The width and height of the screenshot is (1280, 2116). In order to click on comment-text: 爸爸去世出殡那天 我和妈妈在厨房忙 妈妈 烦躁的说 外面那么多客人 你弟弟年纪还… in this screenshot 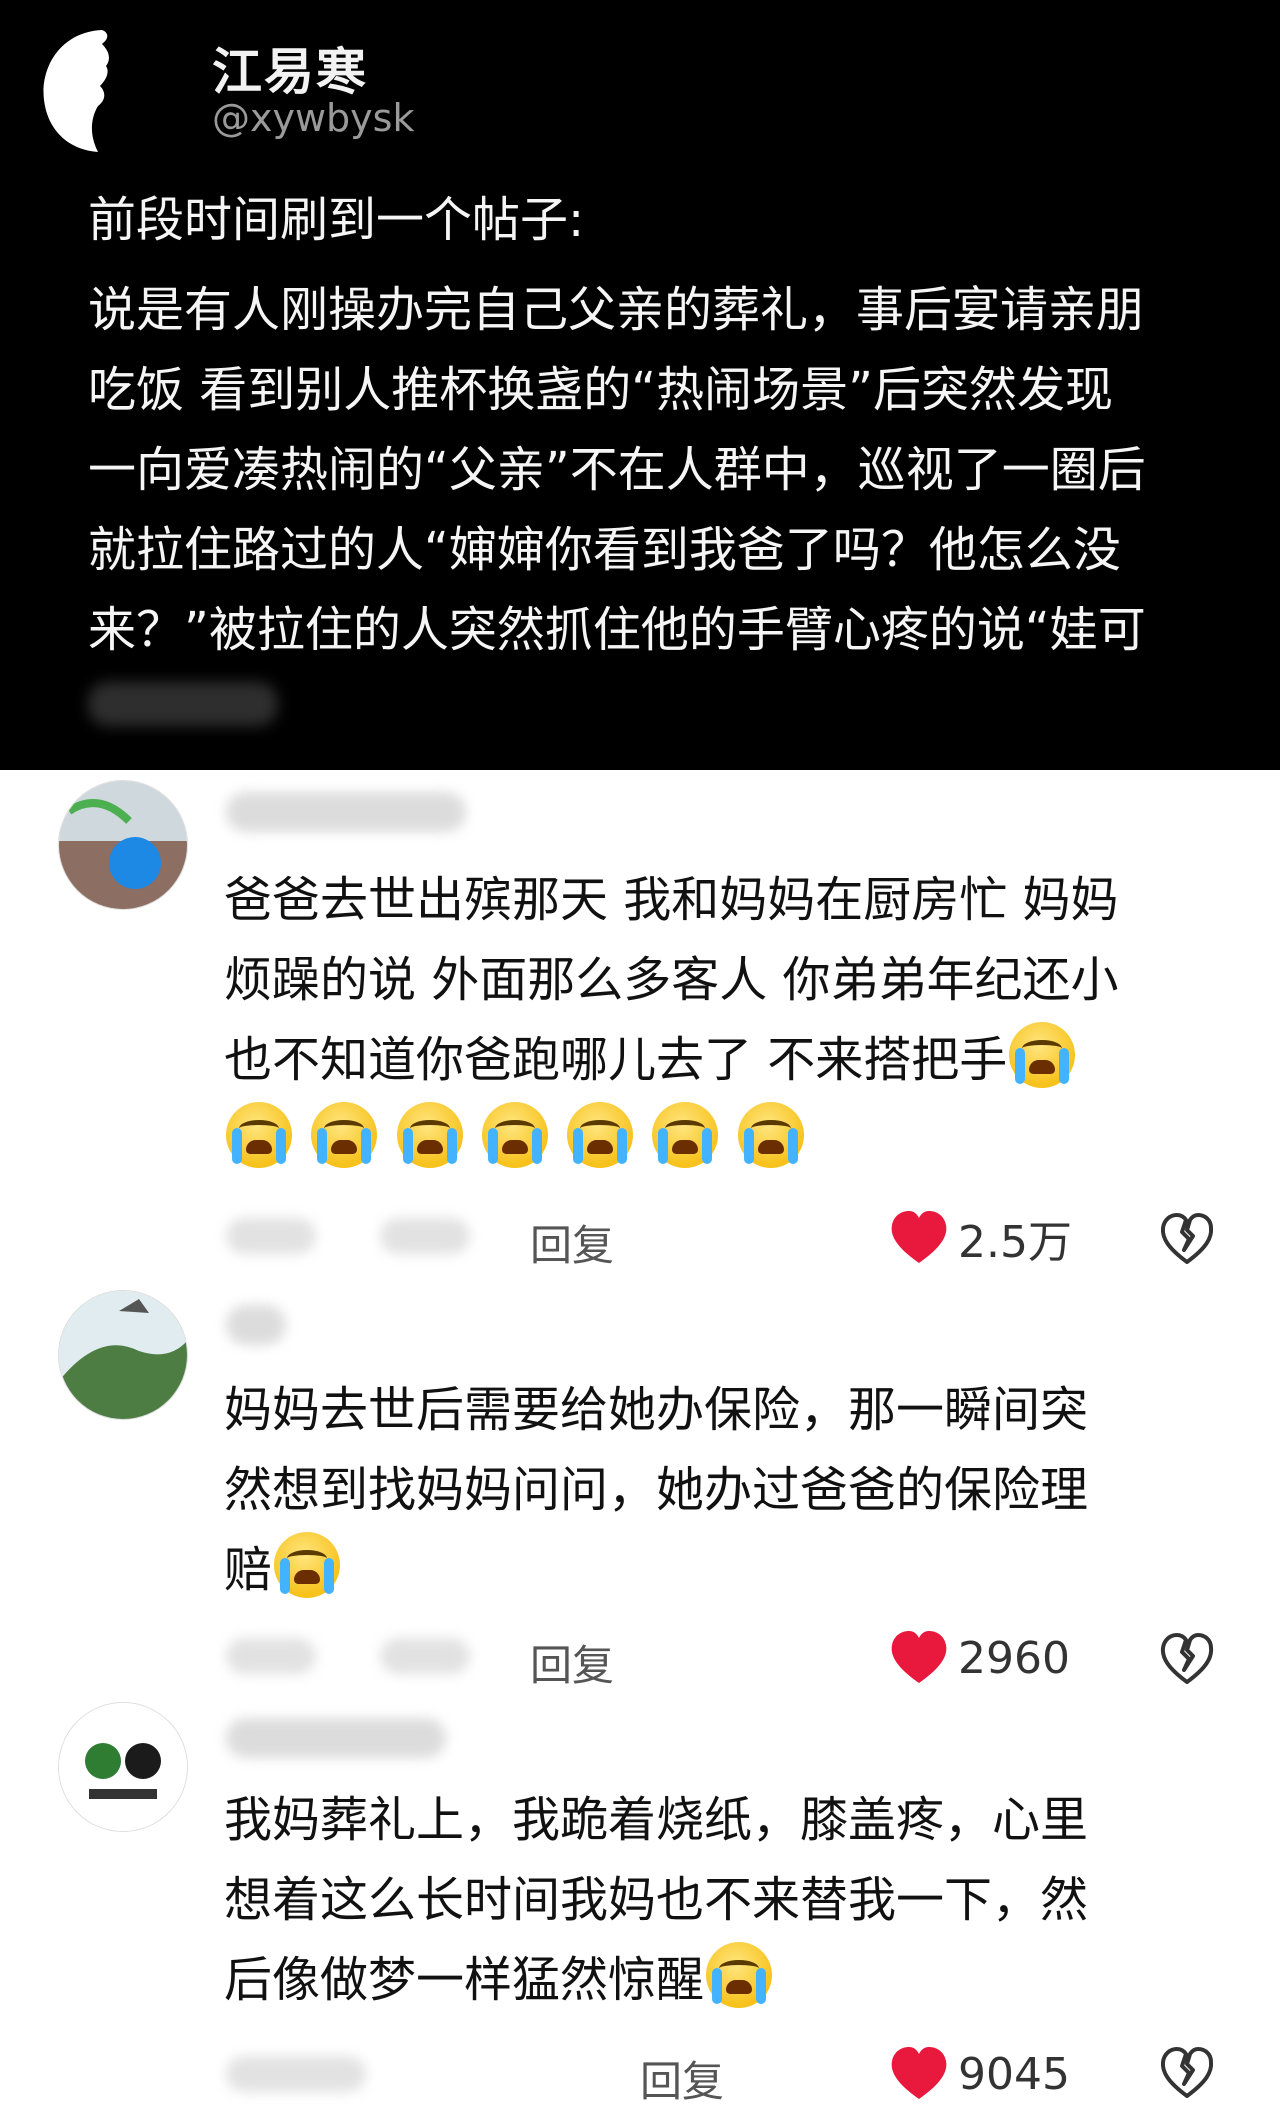, I will do `click(729, 1020)`.